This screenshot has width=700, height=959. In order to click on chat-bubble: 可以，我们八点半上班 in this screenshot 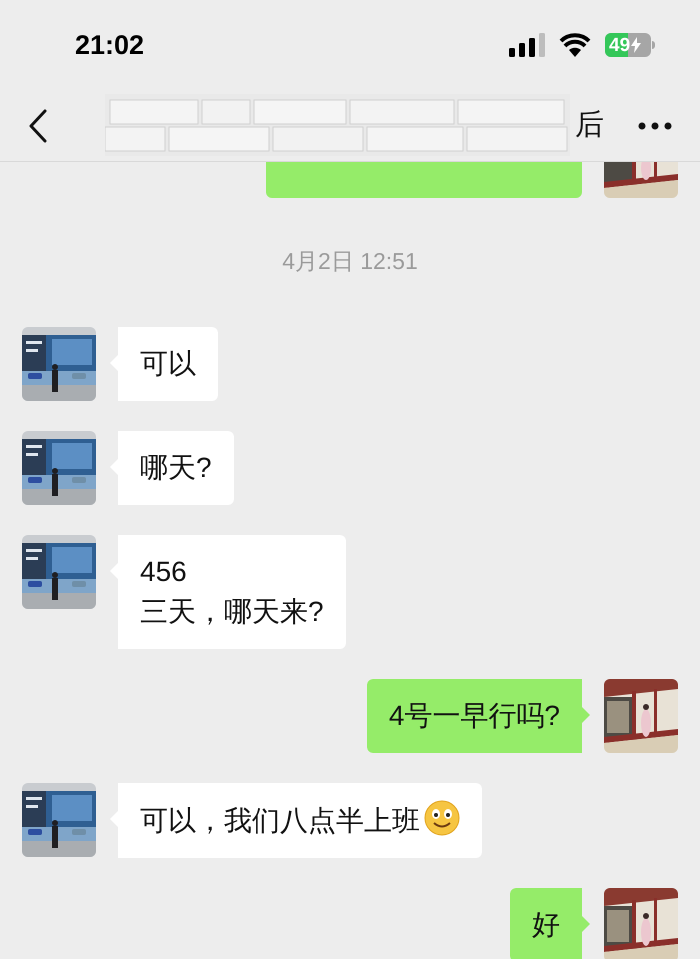, I will do `click(296, 820)`.